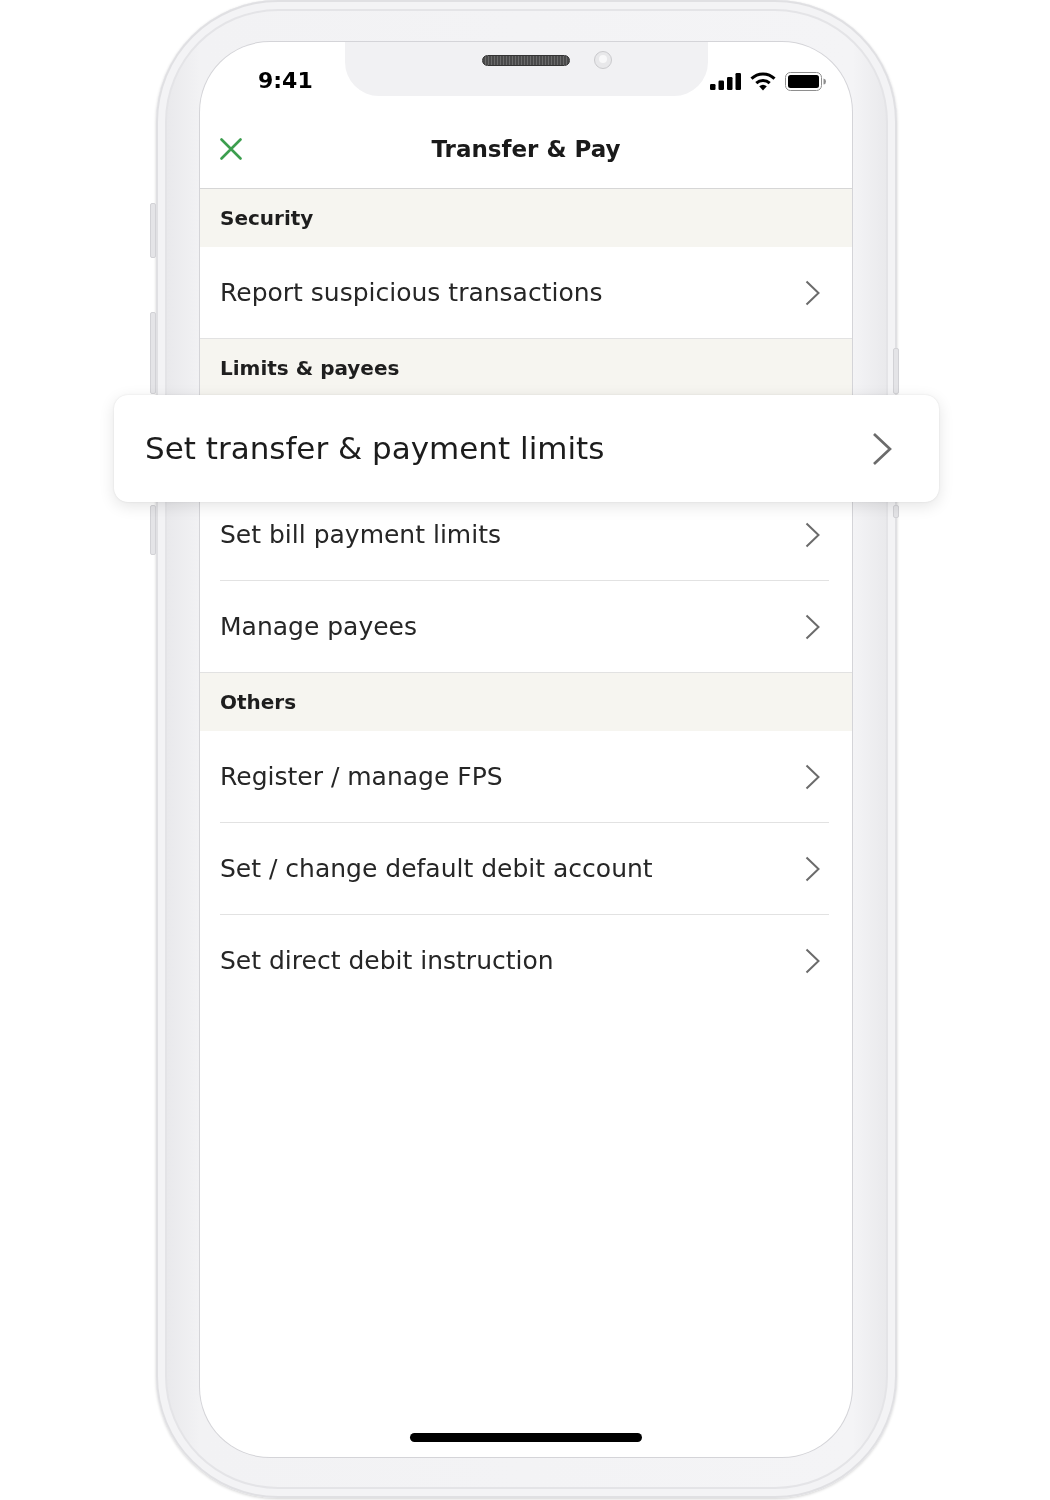 The width and height of the screenshot is (1050, 1500). Describe the element at coordinates (725, 81) in the screenshot. I see `signal-icon` at that location.